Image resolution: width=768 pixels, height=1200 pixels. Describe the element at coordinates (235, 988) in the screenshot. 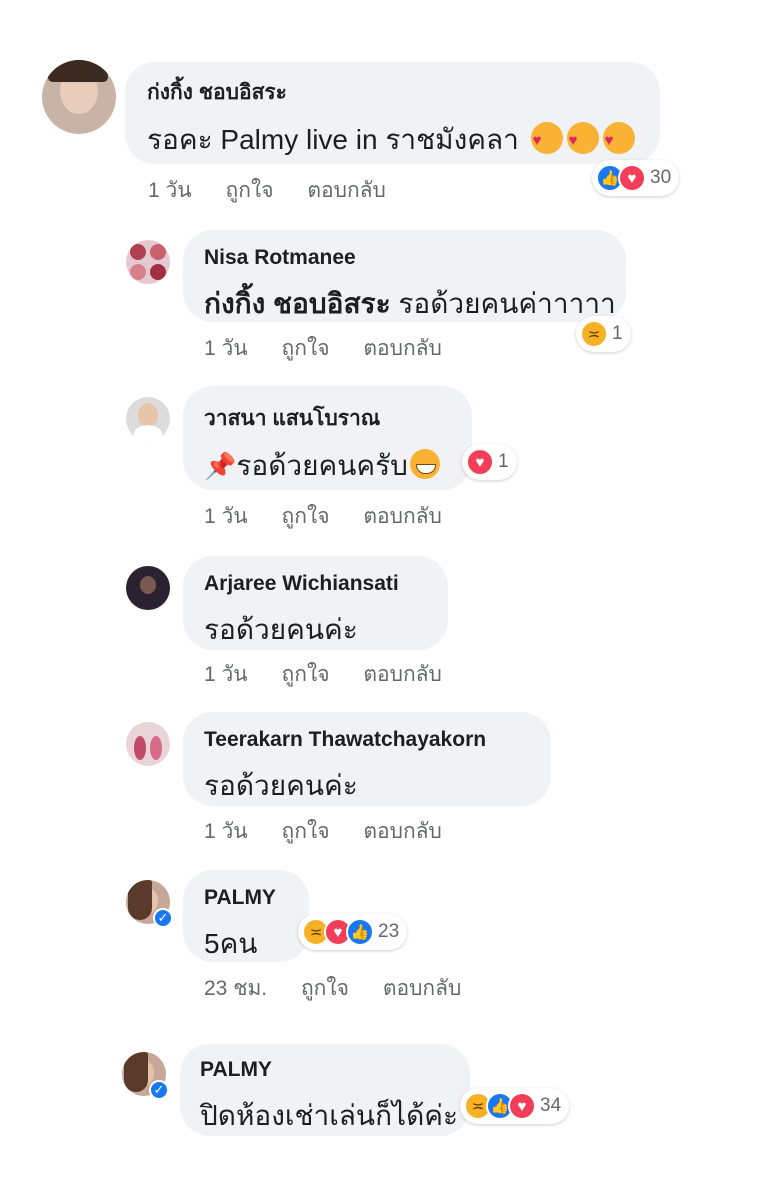

I see `comment-time: 23 ชม.` at that location.